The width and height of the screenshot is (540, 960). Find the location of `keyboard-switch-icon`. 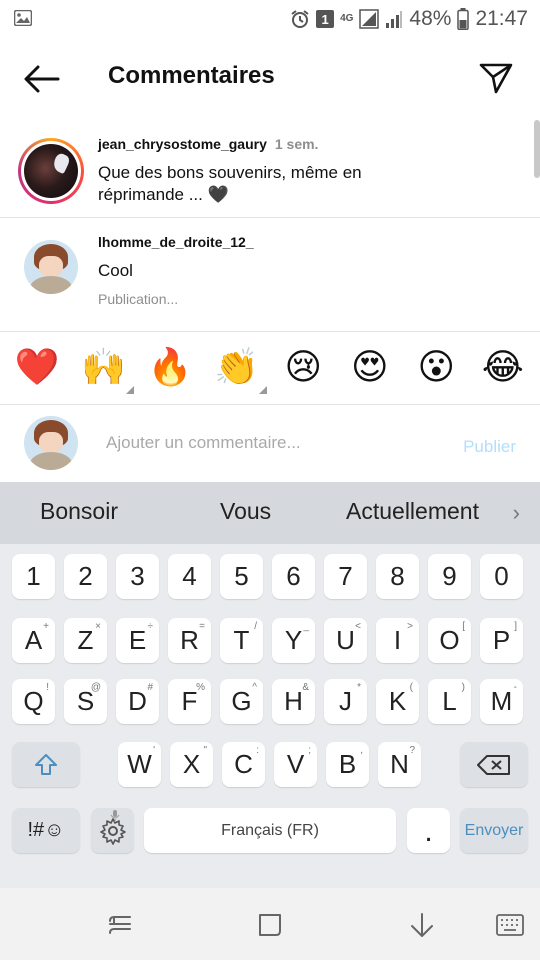

keyboard-switch-icon is located at coordinates (510, 925).